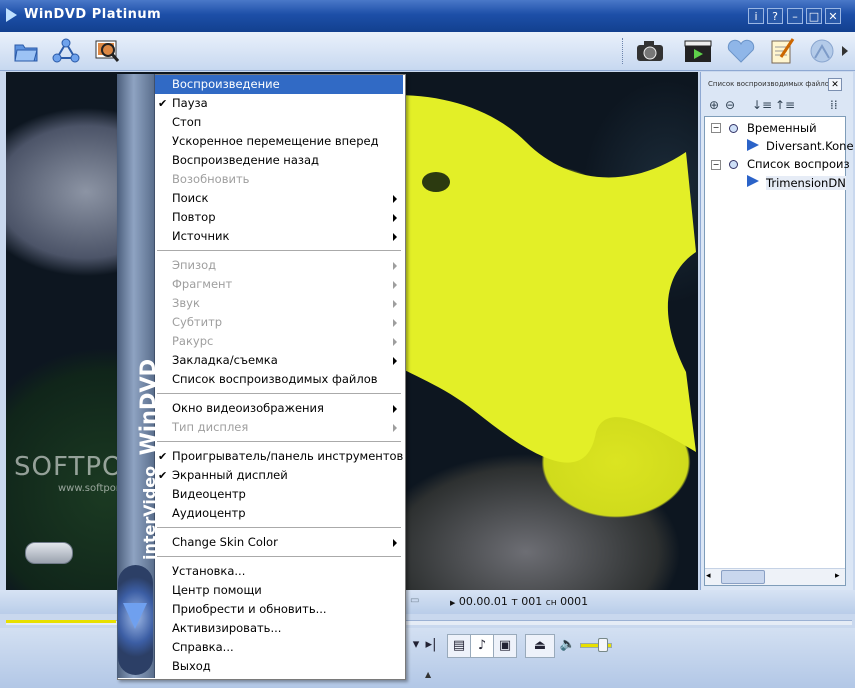  I want to click on menu-item: Повтор, so click(279, 217).